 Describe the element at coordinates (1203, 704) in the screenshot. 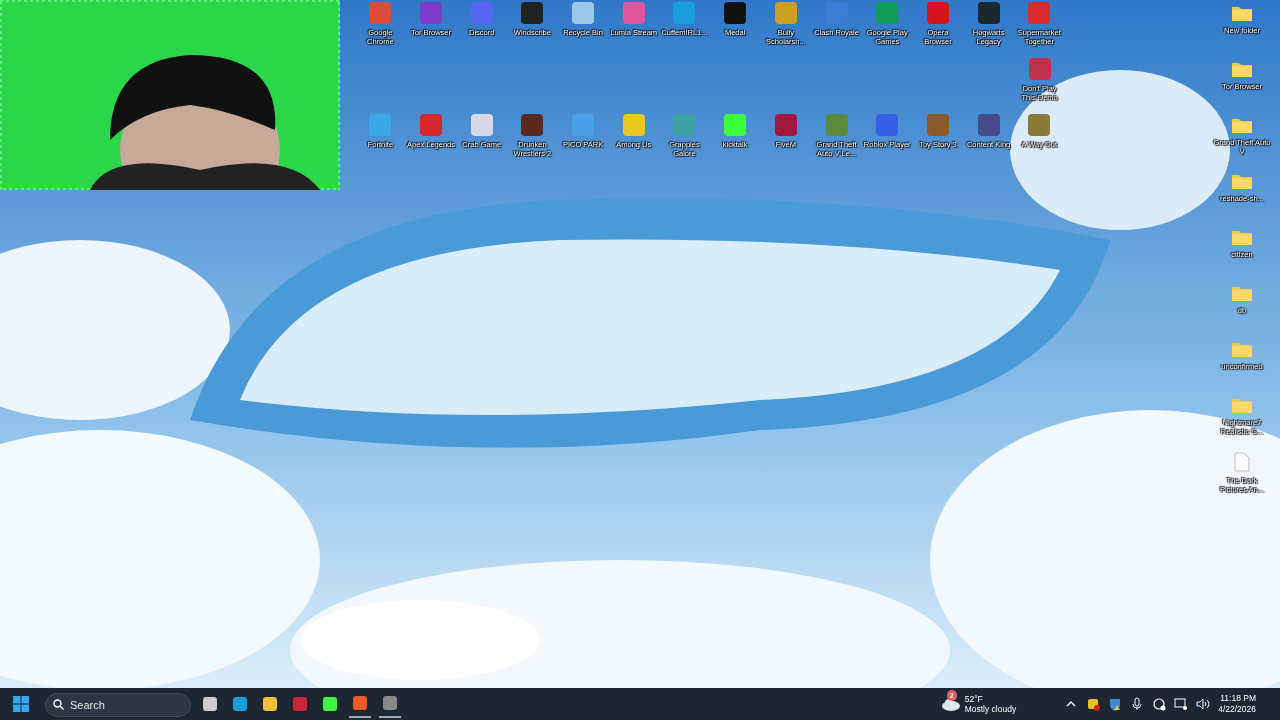

I see `speaker-icon` at that location.